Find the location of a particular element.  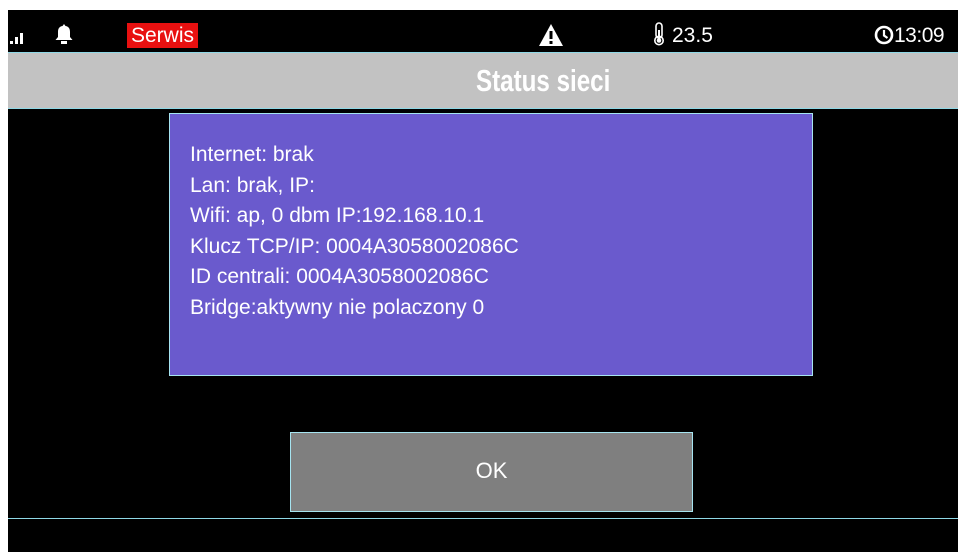

bottom-divider is located at coordinates (483, 518).